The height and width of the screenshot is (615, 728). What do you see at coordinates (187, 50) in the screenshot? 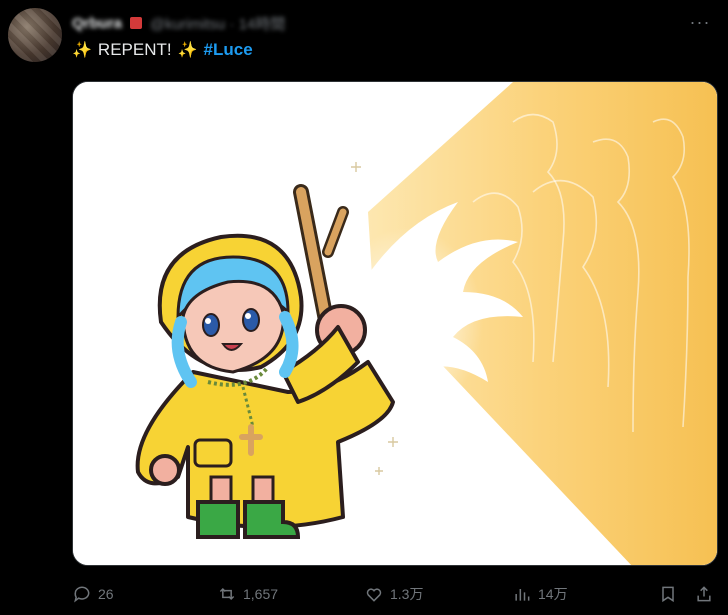
I see `sparkle-emoji-right: ✨` at bounding box center [187, 50].